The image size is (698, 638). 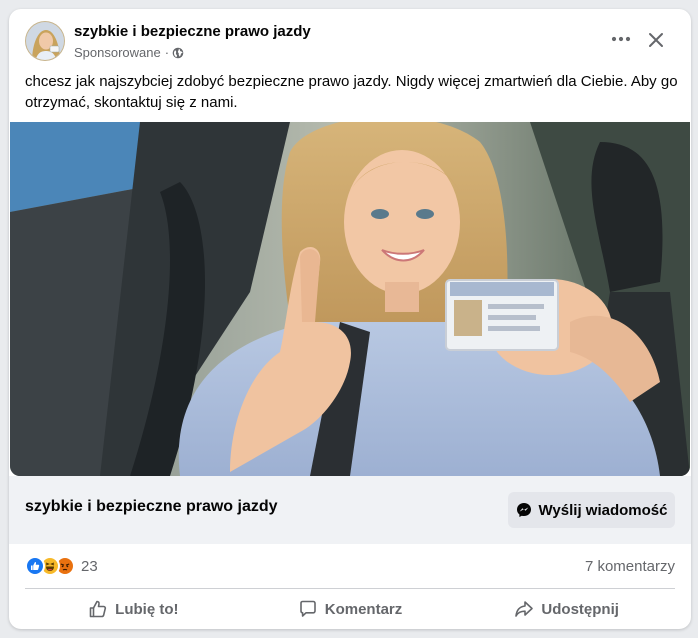 I want to click on sponsored-label: Sponsorowane, so click(x=117, y=52).